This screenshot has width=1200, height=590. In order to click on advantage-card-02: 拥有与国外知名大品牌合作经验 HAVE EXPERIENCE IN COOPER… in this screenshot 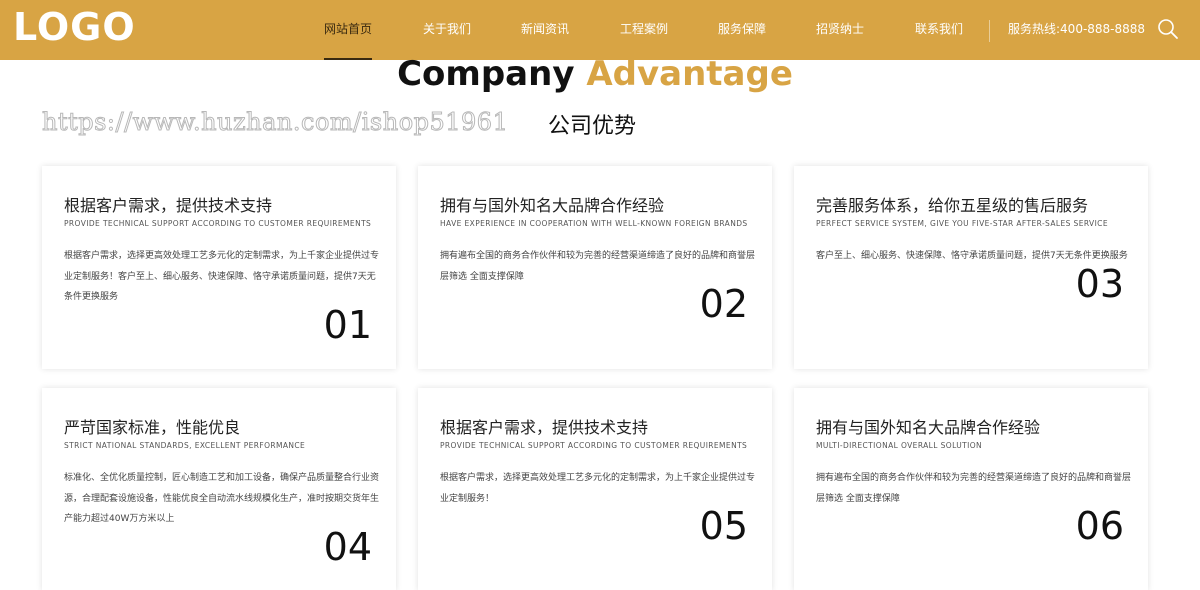, I will do `click(595, 267)`.